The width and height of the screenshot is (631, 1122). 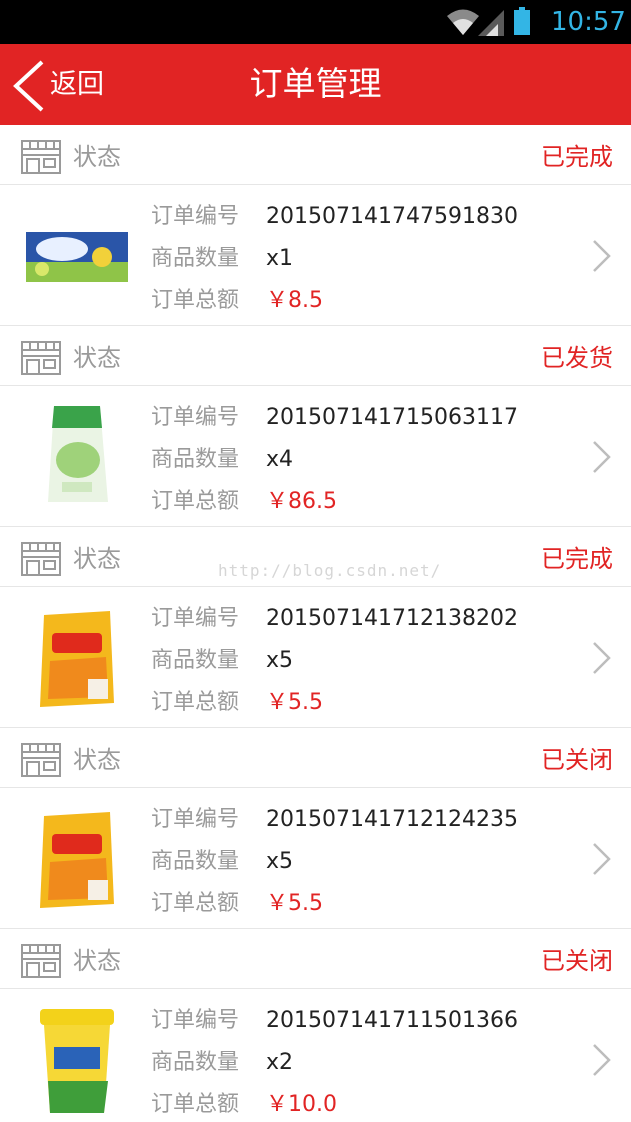 What do you see at coordinates (77, 257) in the screenshot?
I see `gum-pack-image` at bounding box center [77, 257].